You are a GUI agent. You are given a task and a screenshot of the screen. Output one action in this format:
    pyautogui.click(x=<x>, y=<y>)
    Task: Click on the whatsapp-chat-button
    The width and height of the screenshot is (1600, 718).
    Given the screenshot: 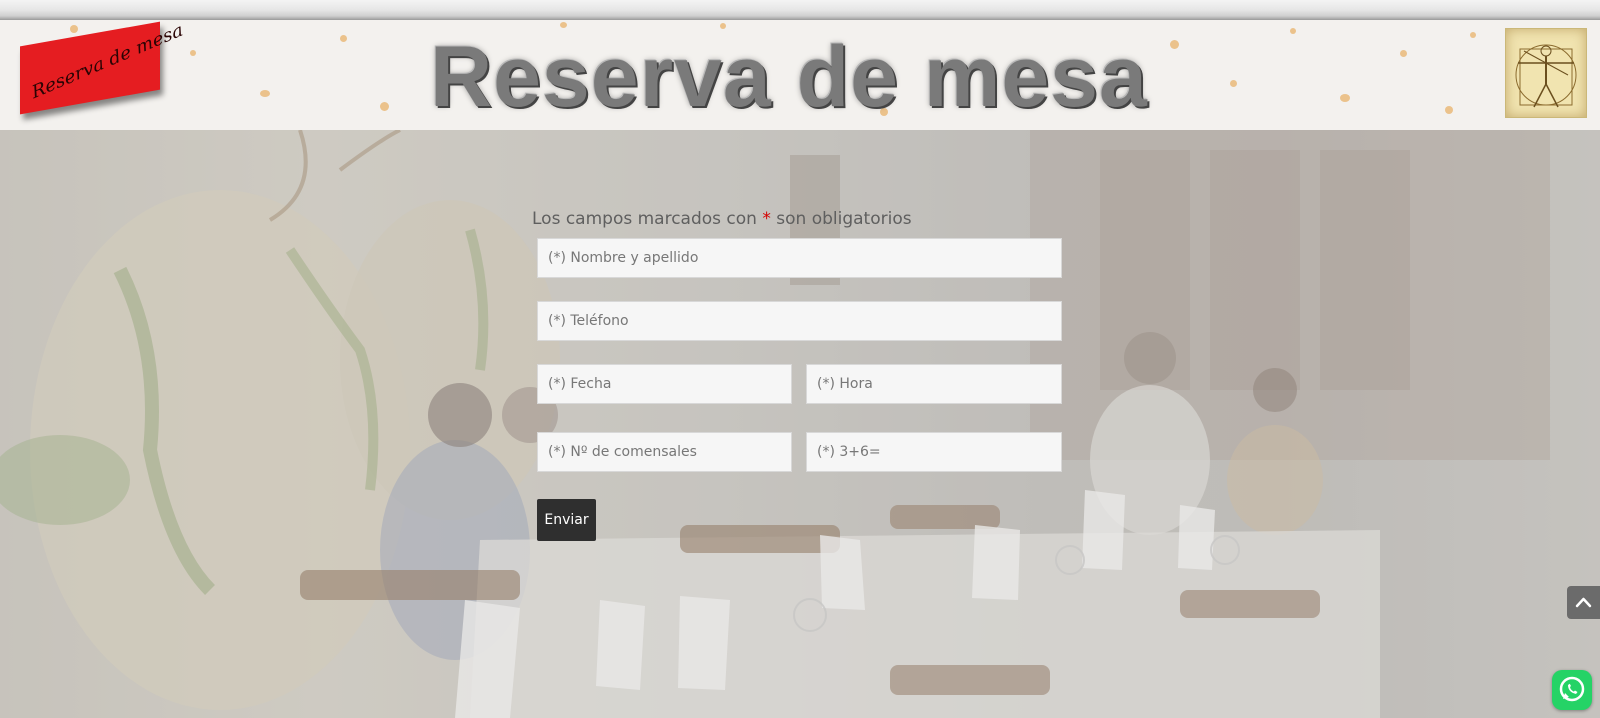 What is the action you would take?
    pyautogui.click(x=1572, y=690)
    